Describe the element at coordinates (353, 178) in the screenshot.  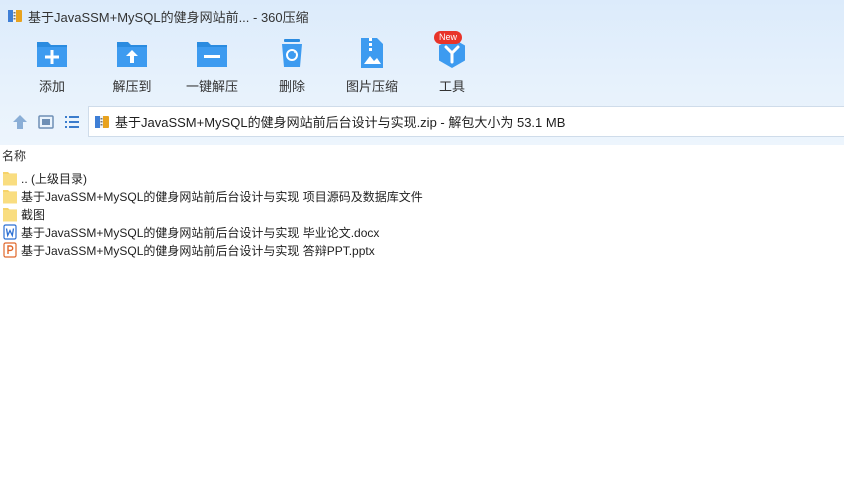
I see `list-item: .. (上级目录)` at that location.